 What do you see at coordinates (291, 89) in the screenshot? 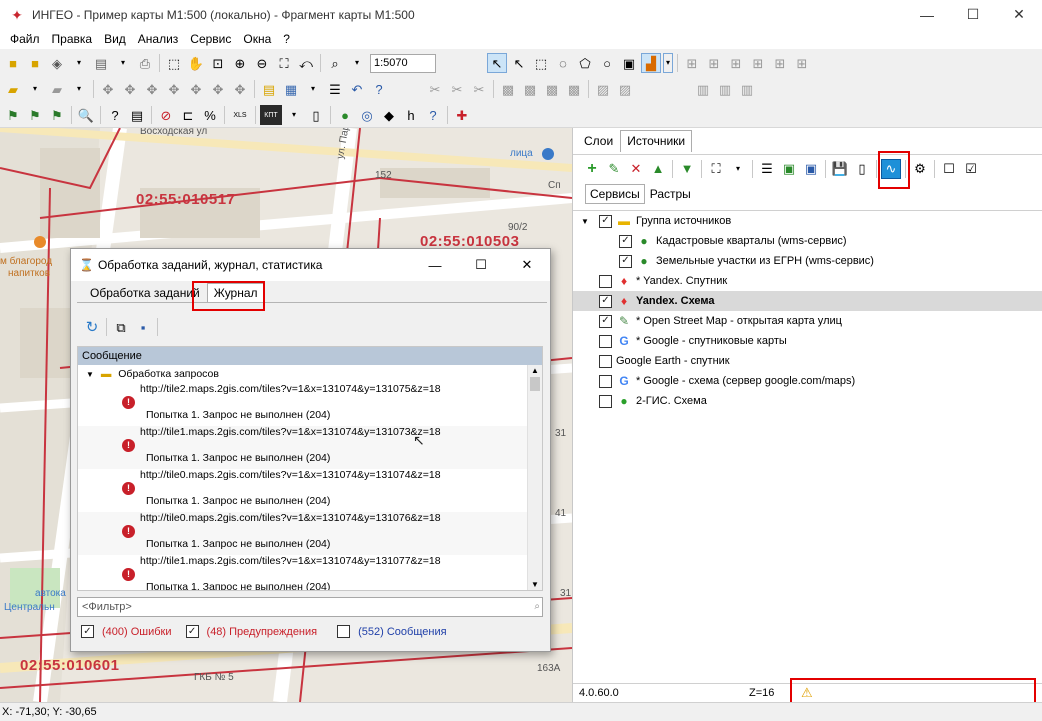
I see `table-icon: ▦` at bounding box center [291, 89].